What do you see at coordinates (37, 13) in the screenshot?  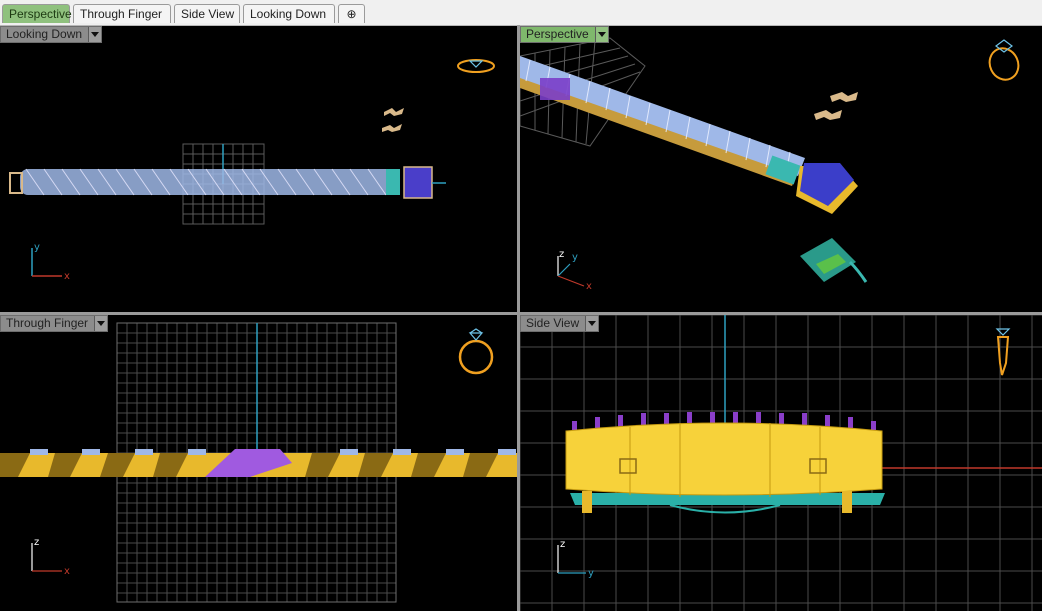 I see `tab-perspective: Perspective` at bounding box center [37, 13].